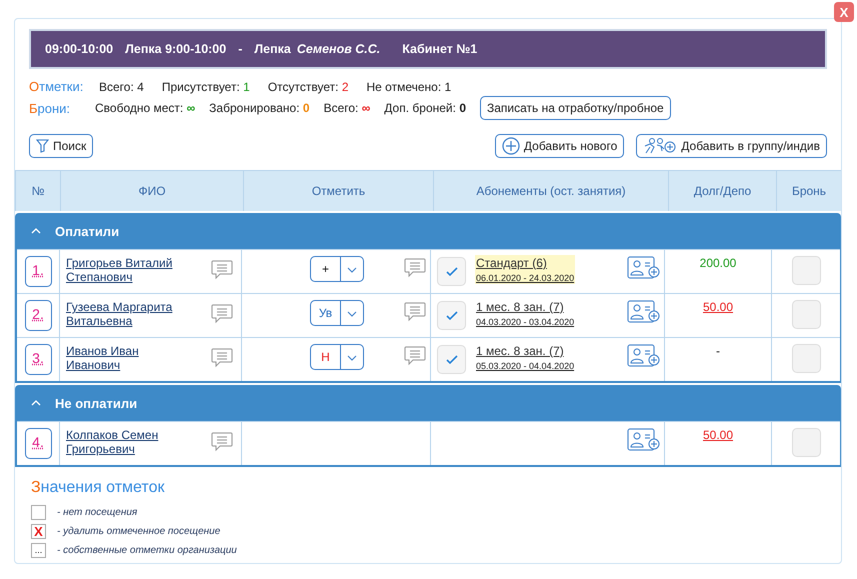 The image size is (857, 579). Describe the element at coordinates (175, 49) in the screenshot. I see `lesson-name: Лепка 9:00-10:00` at that location.